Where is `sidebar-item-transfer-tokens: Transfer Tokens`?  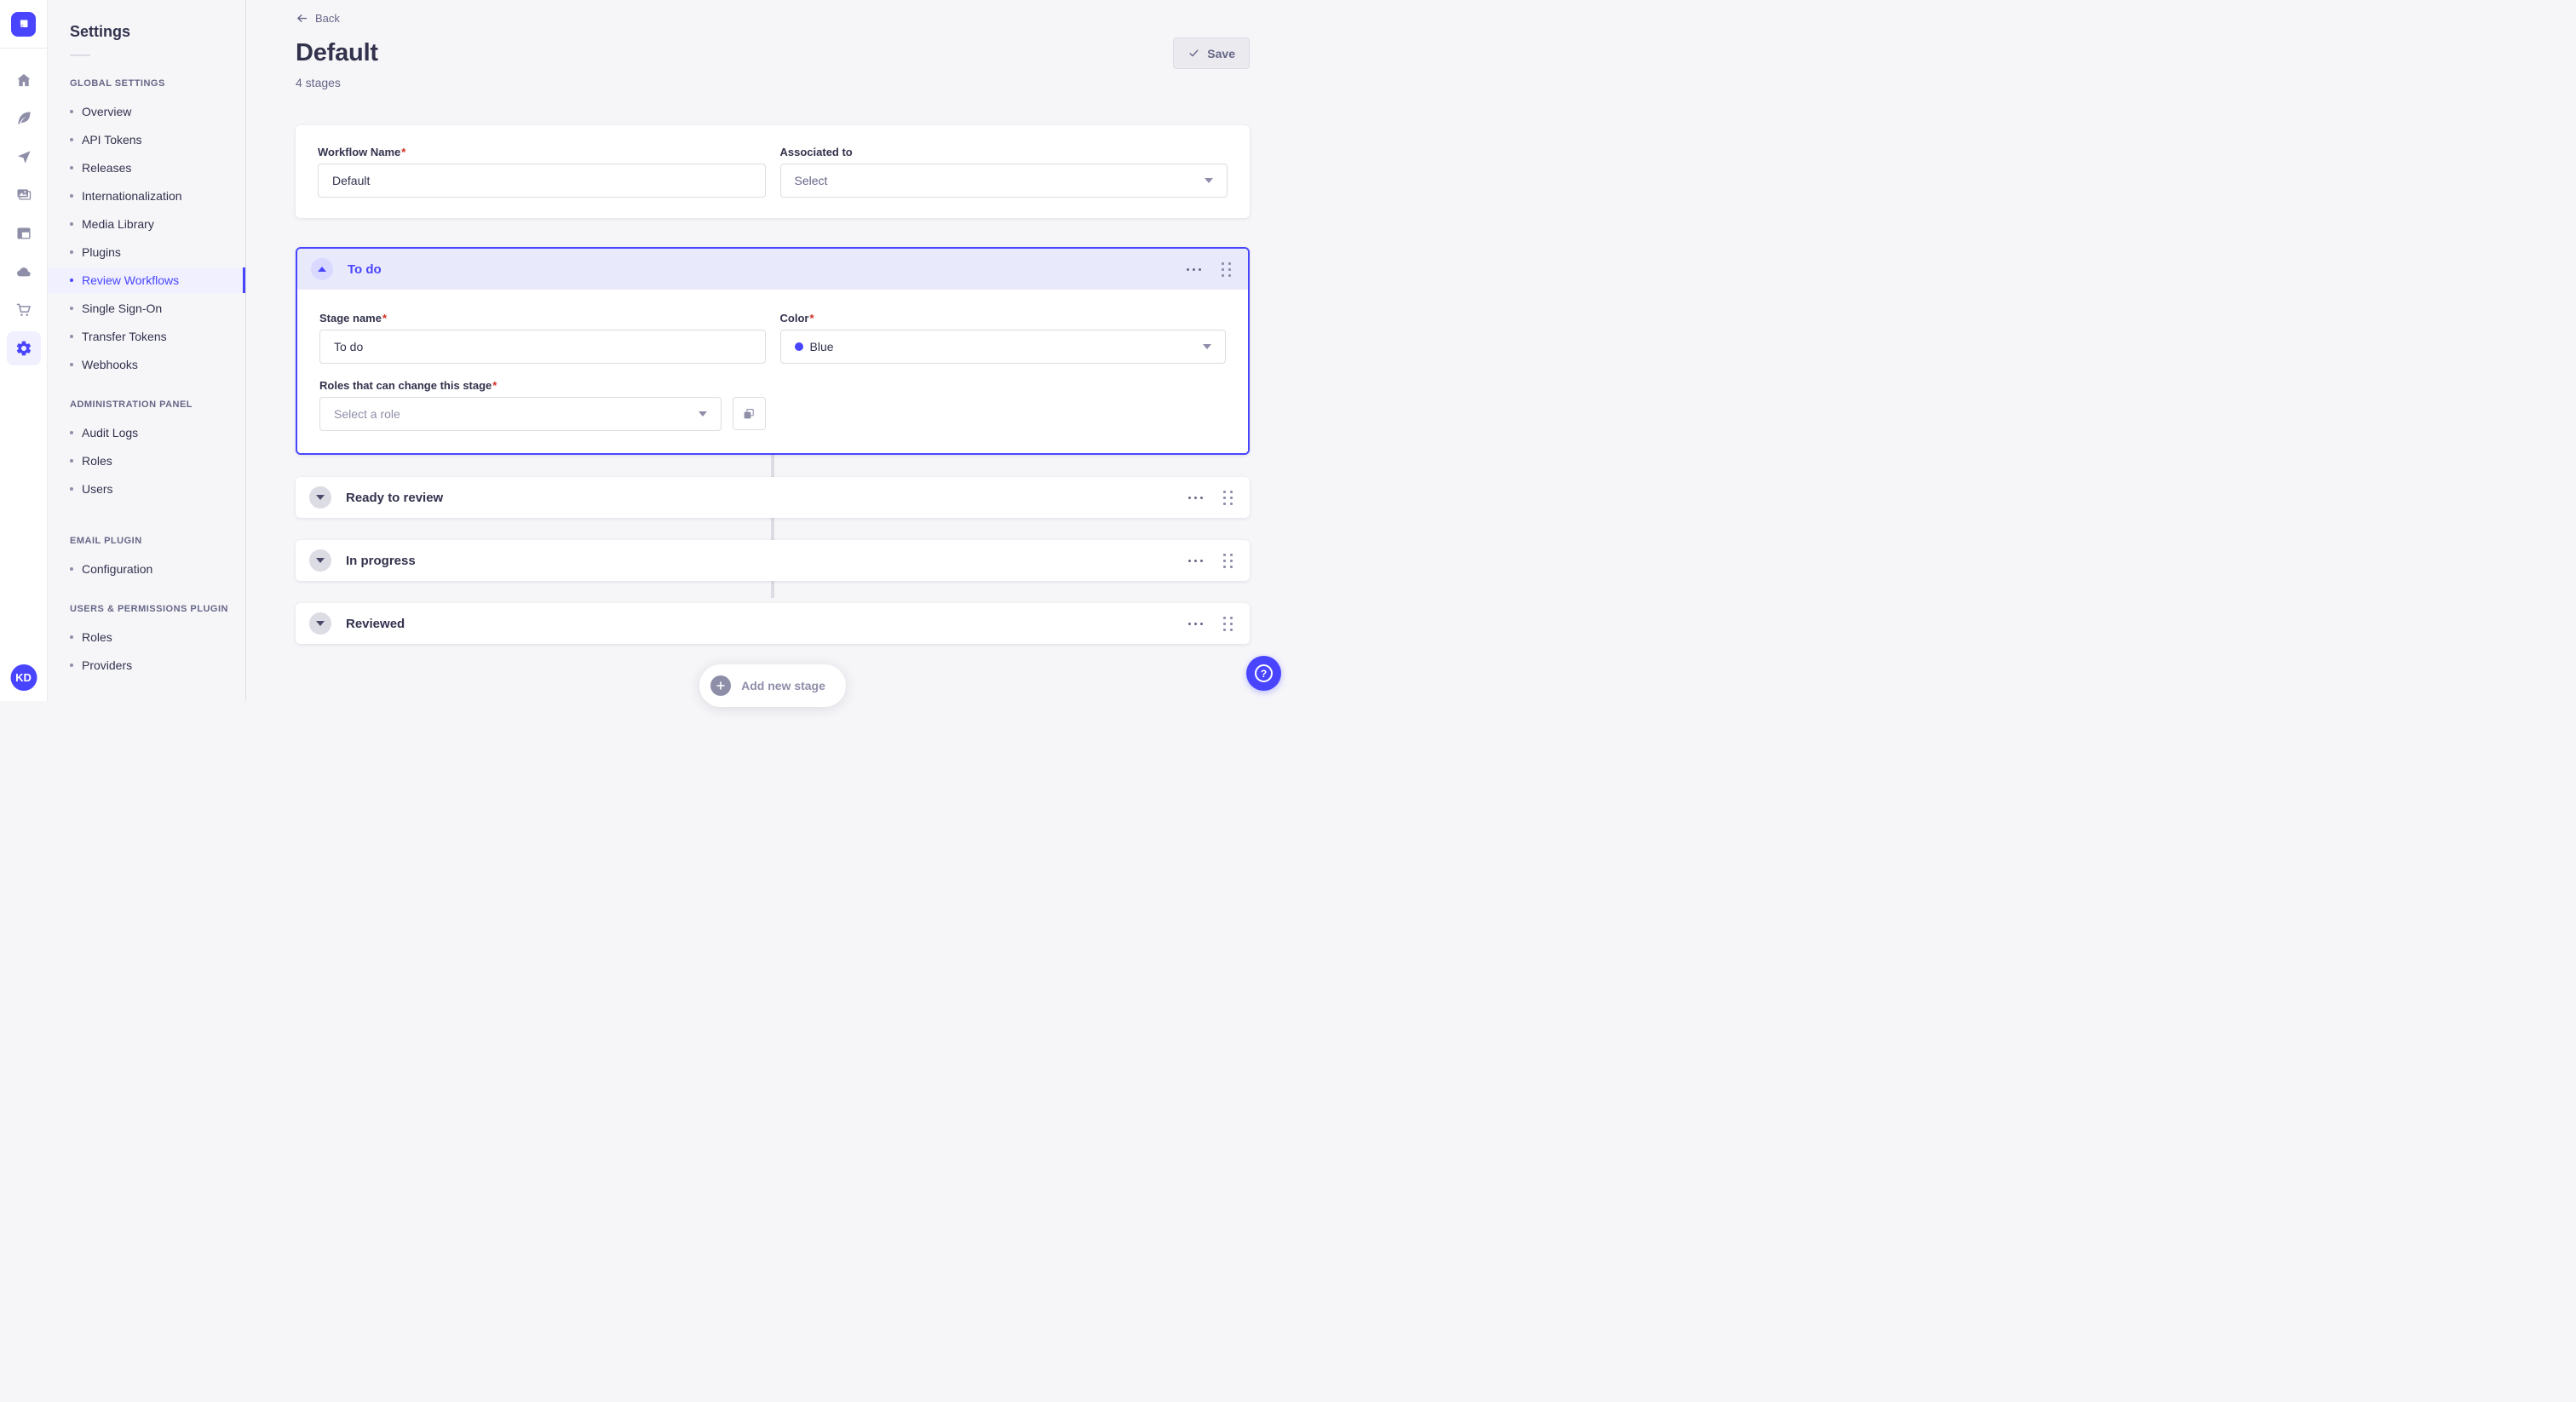 sidebar-item-transfer-tokens: Transfer Tokens is located at coordinates (147, 336).